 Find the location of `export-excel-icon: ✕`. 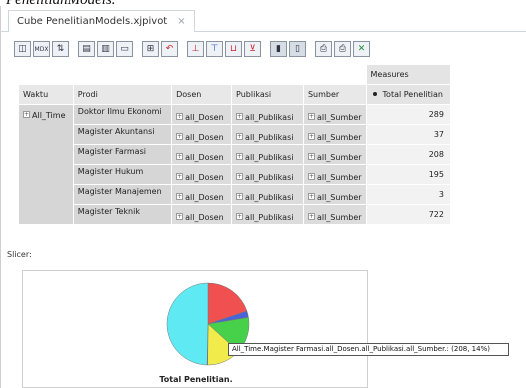

export-excel-icon: ✕ is located at coordinates (361, 49).